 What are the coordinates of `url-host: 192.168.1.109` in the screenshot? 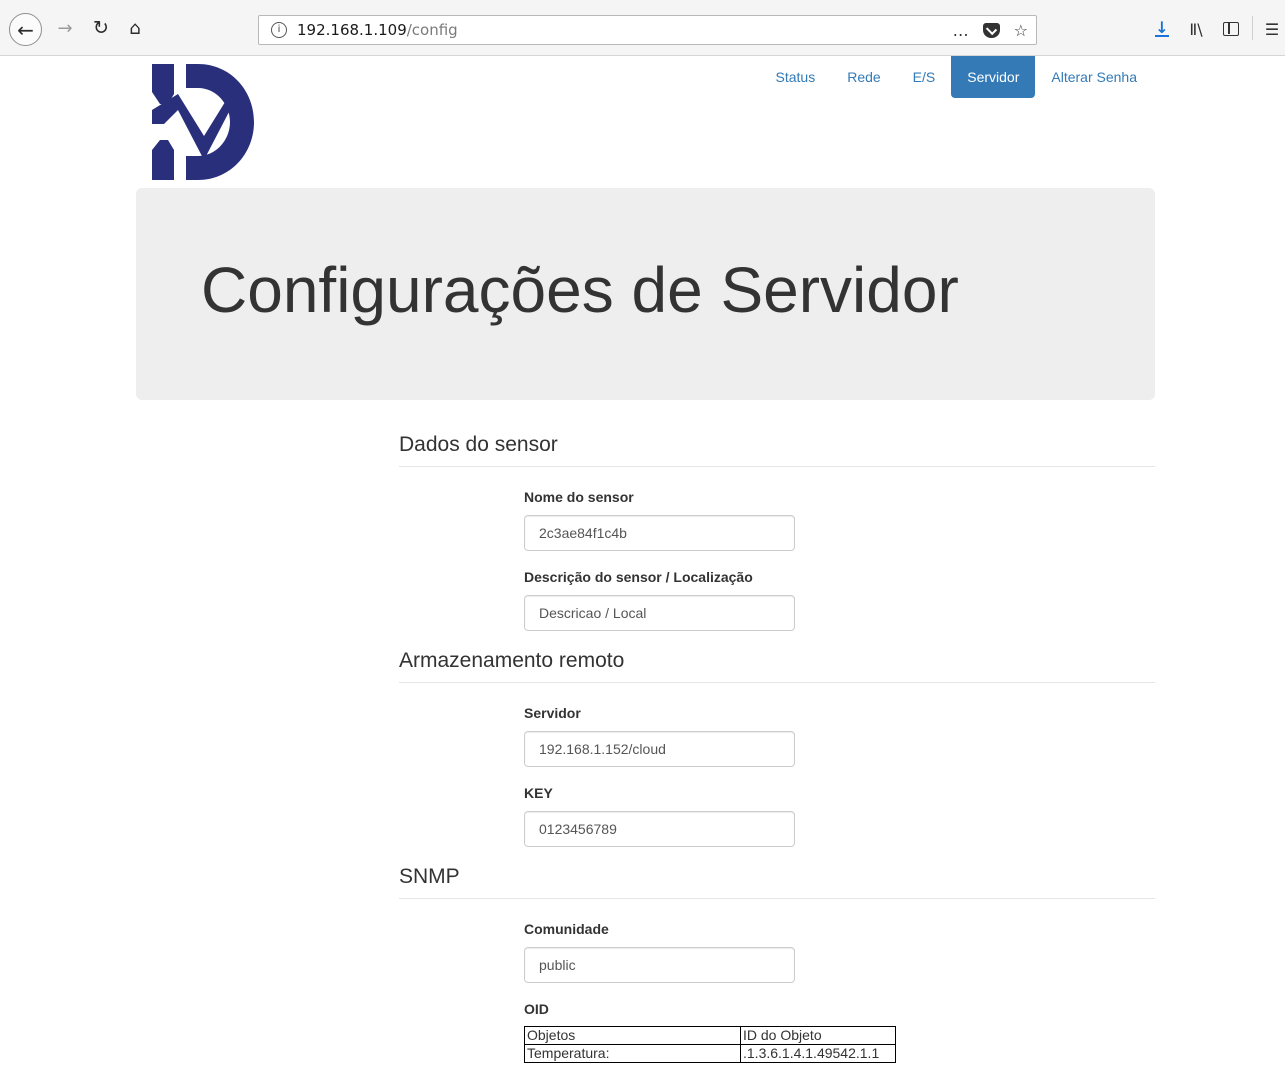 It's located at (352, 30).